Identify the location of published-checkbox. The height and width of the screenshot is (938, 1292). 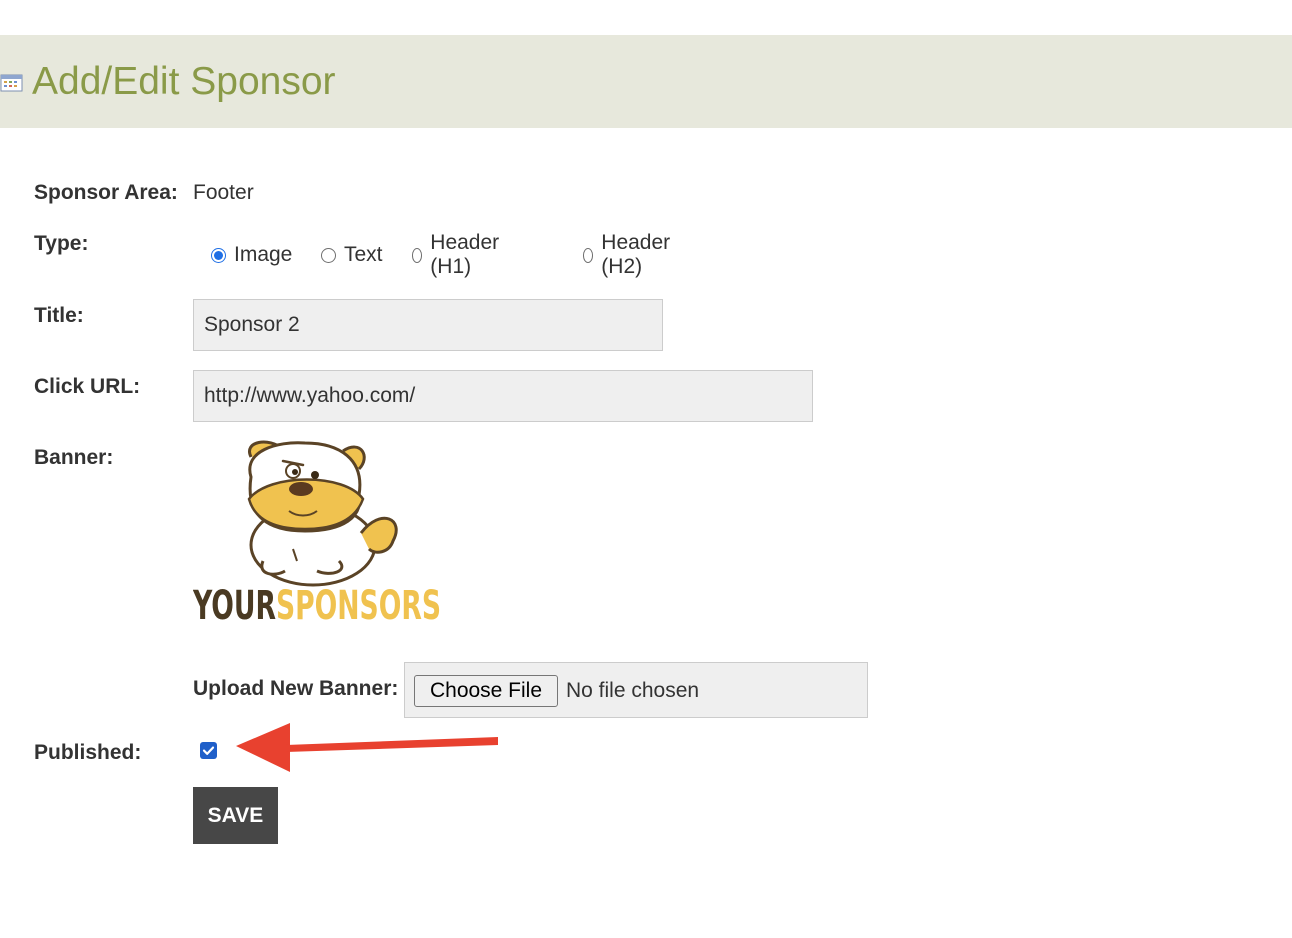
(208, 750).